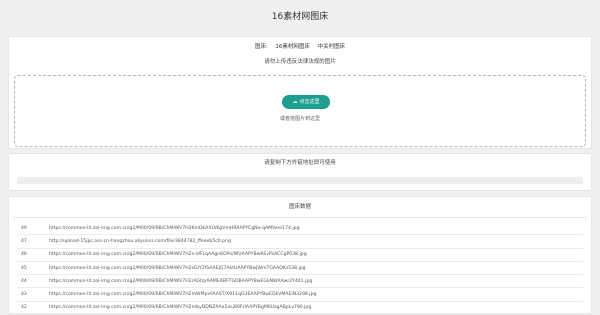 The height and width of the screenshot is (315, 600). I want to click on record-id: 45, so click(33, 268).